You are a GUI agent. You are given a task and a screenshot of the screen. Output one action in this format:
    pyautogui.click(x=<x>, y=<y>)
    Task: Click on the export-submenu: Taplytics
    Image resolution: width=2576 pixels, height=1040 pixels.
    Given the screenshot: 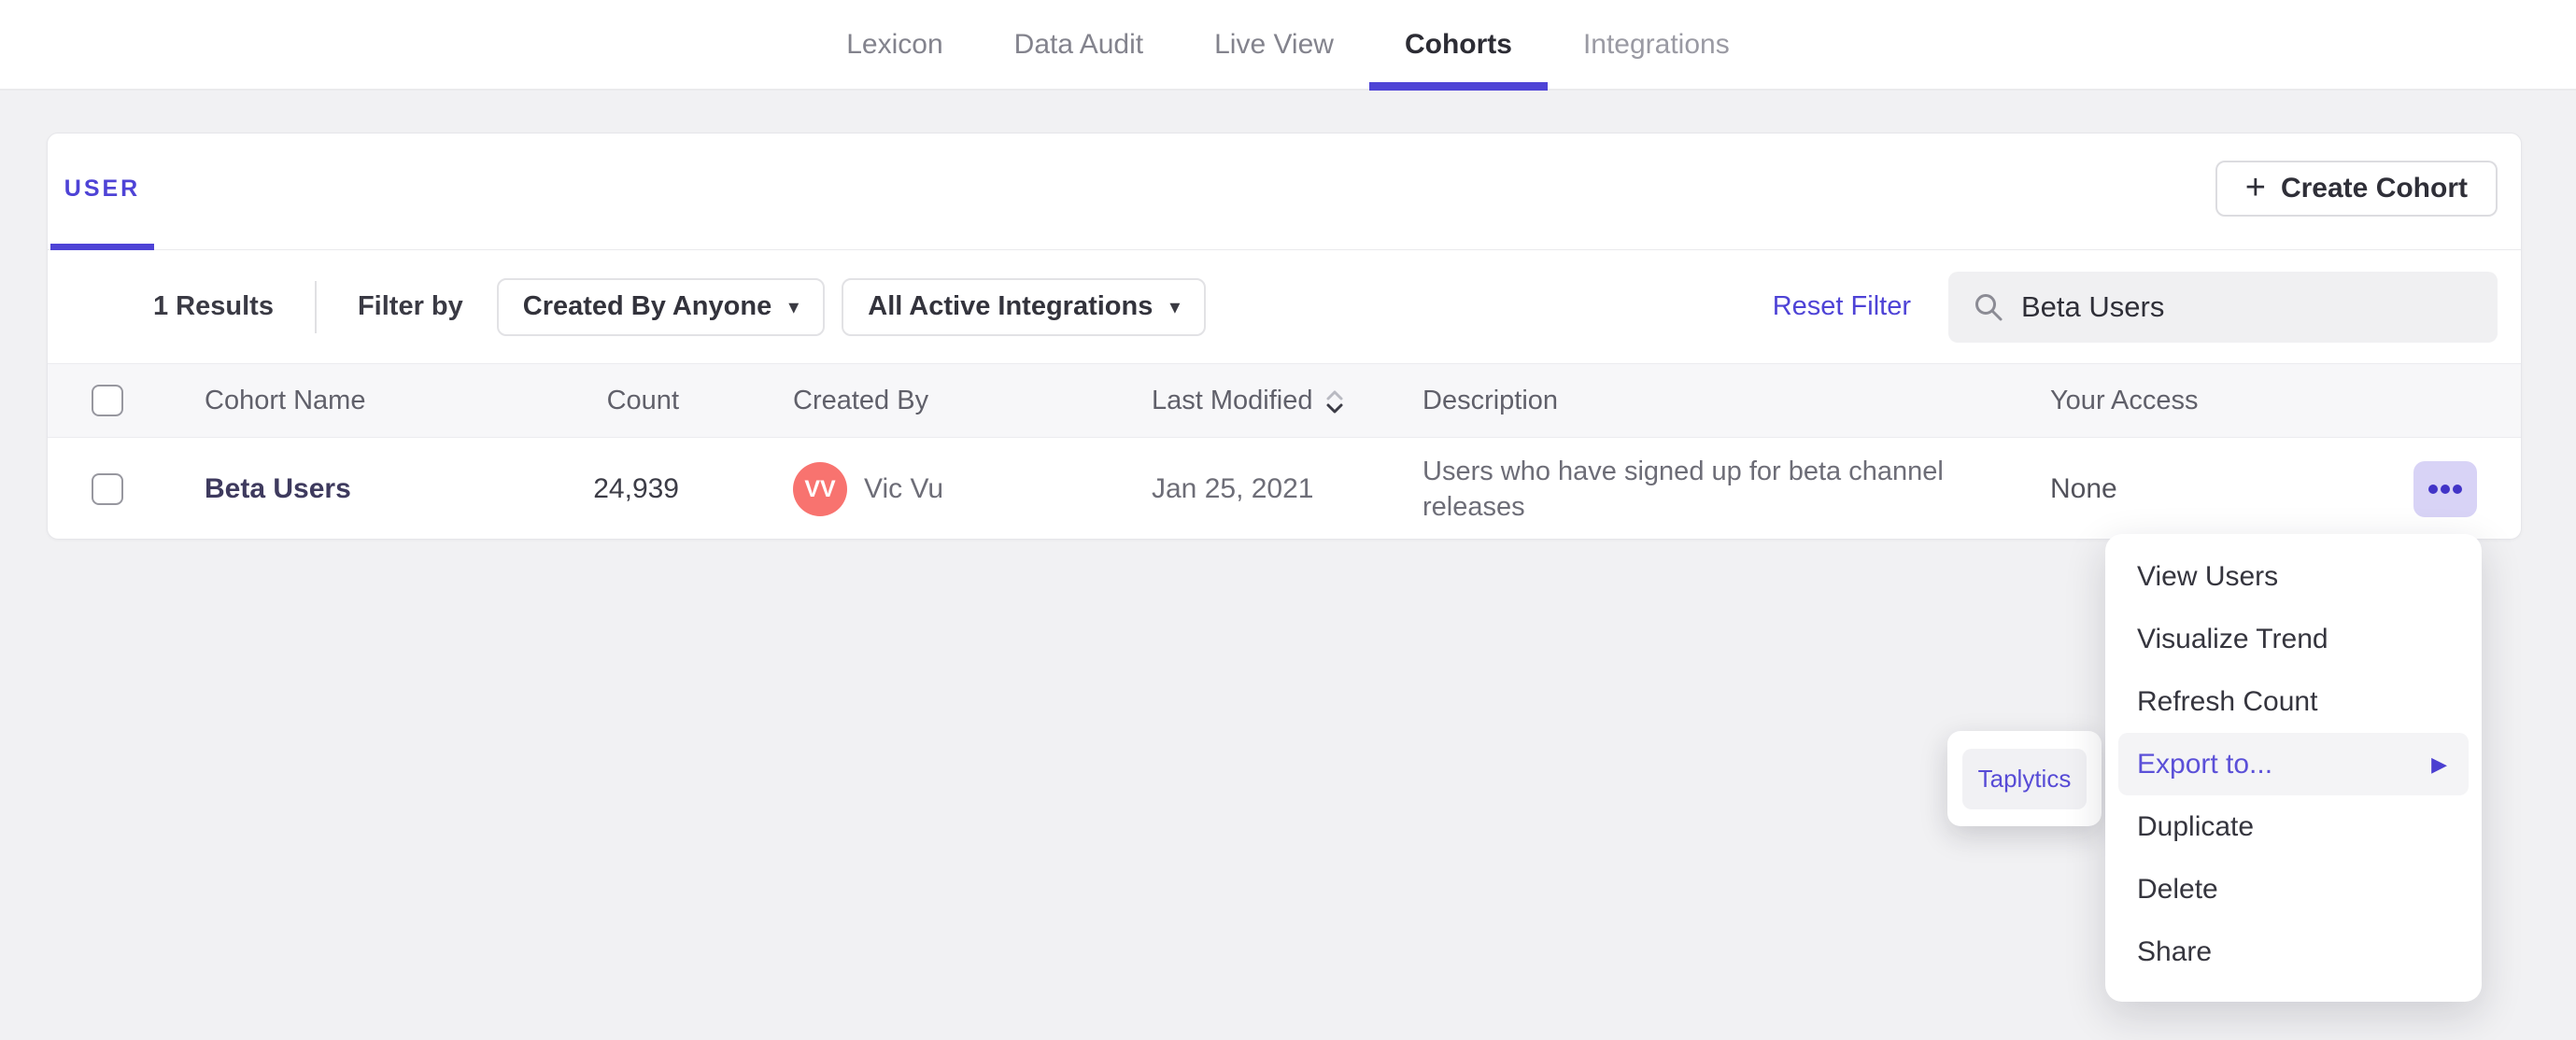 What is the action you would take?
    pyautogui.click(x=2024, y=778)
    